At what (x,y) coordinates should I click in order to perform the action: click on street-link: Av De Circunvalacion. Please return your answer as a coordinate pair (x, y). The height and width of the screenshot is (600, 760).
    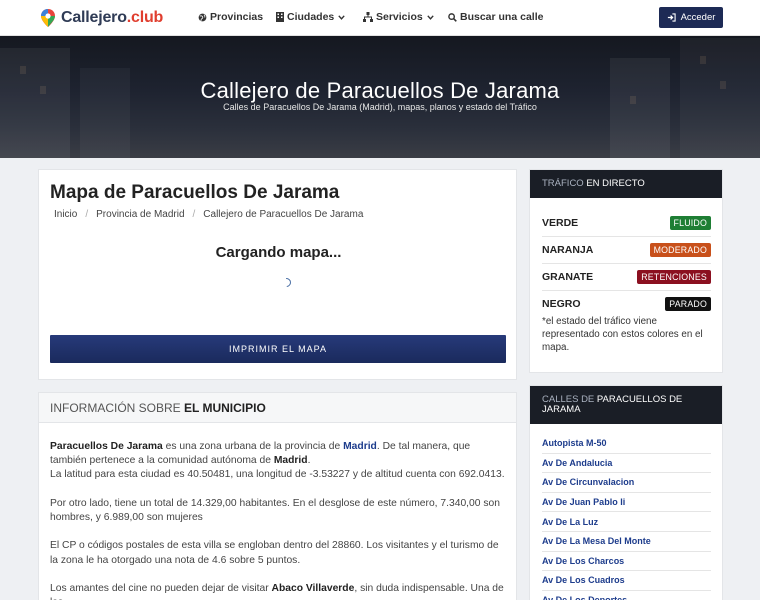
    Looking at the image, I should click on (626, 483).